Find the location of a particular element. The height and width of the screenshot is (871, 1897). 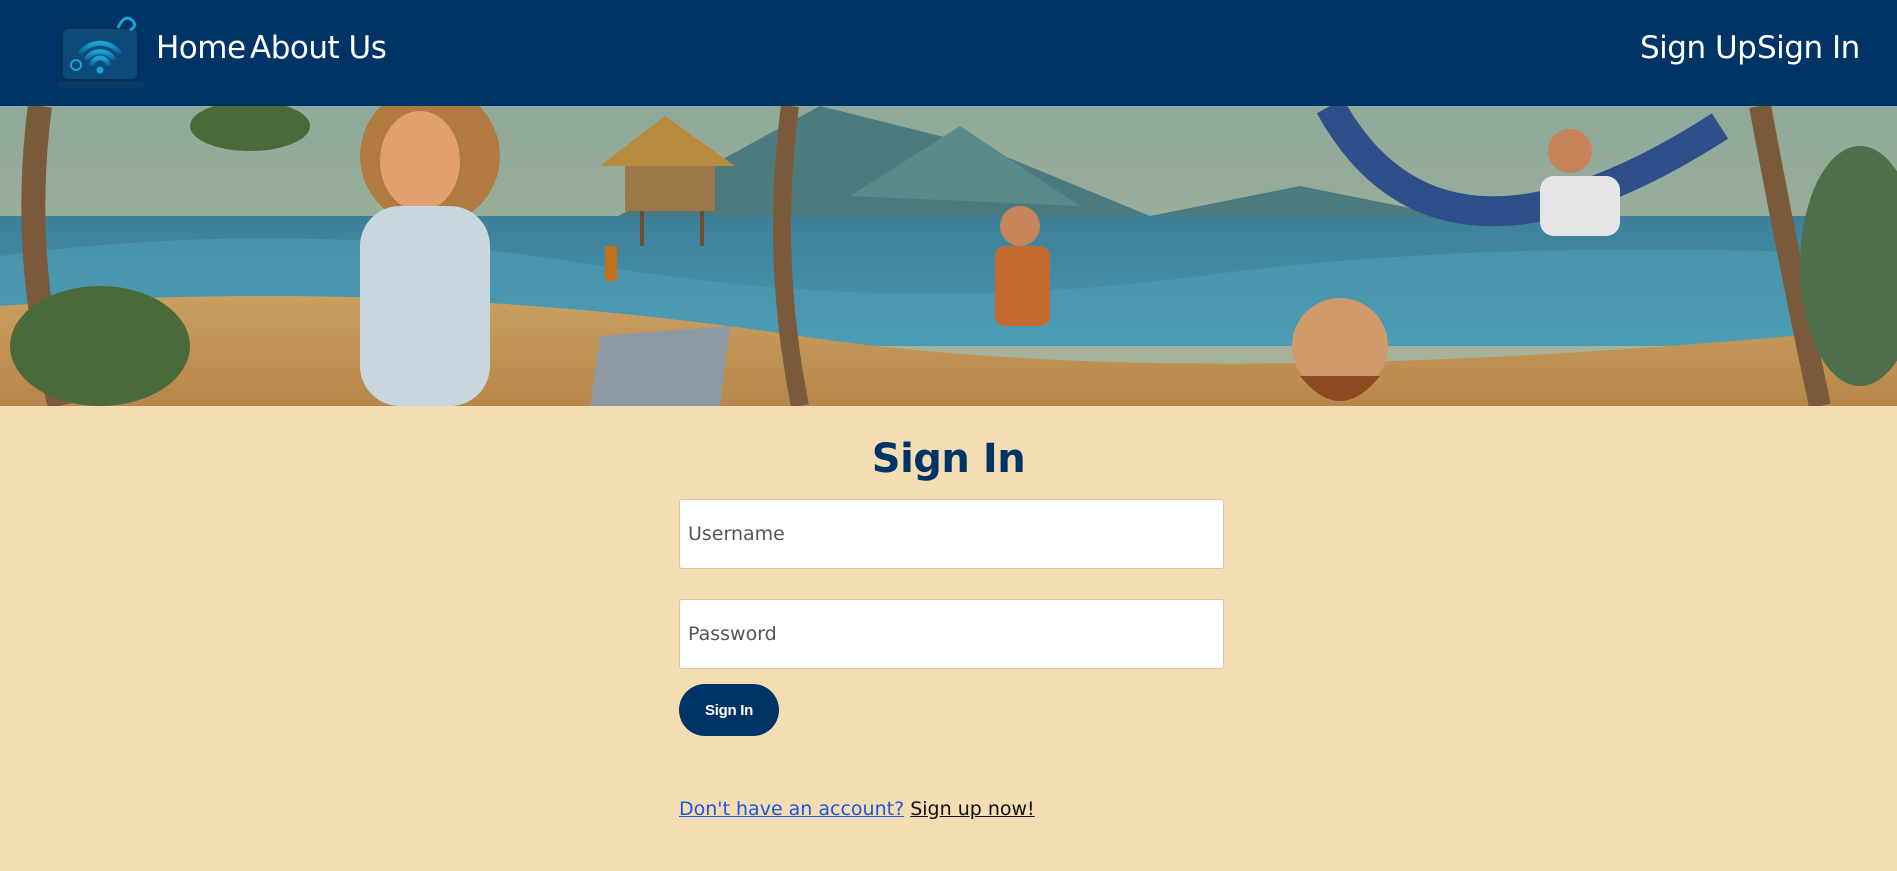

signup-prompt-text: Don't have an account? is located at coordinates (791, 809).